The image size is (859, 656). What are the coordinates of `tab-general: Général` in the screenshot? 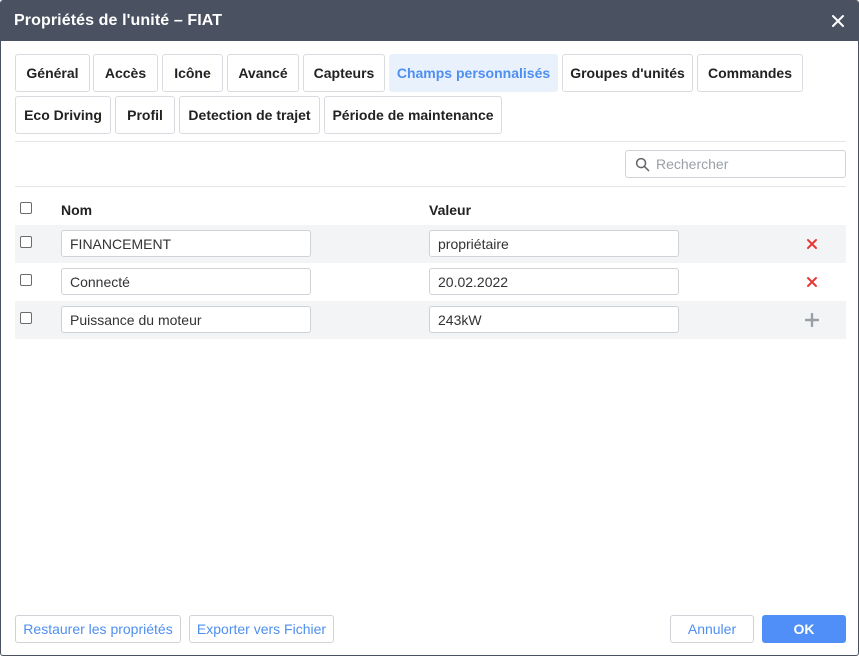 It's located at (52, 73).